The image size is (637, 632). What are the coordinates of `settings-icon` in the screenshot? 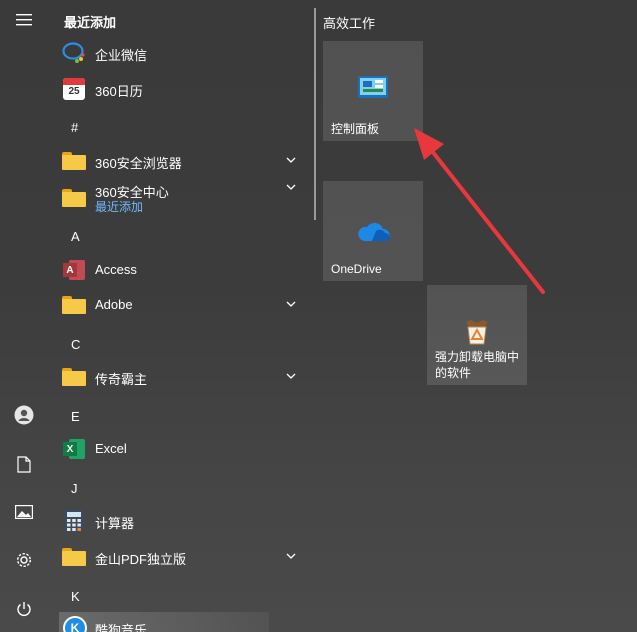 It's located at (24, 560).